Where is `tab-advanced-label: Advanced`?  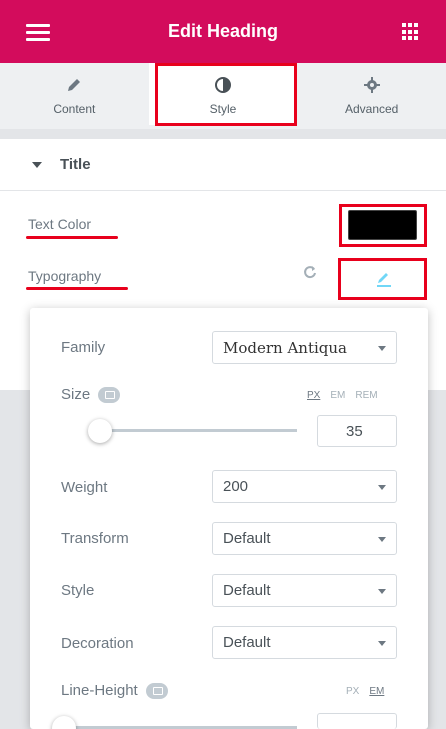 tab-advanced-label: Advanced is located at coordinates (371, 109).